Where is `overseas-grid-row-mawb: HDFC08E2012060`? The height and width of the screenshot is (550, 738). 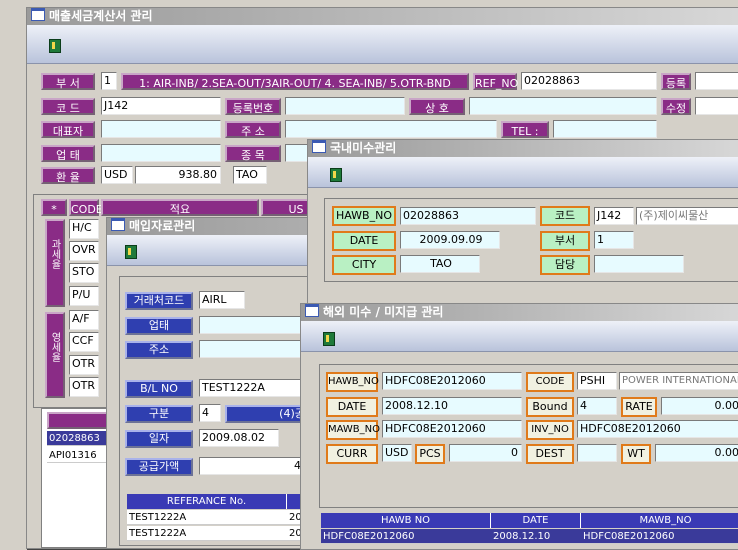 overseas-grid-row-mawb: HDFC08E2012060 is located at coordinates (659, 536).